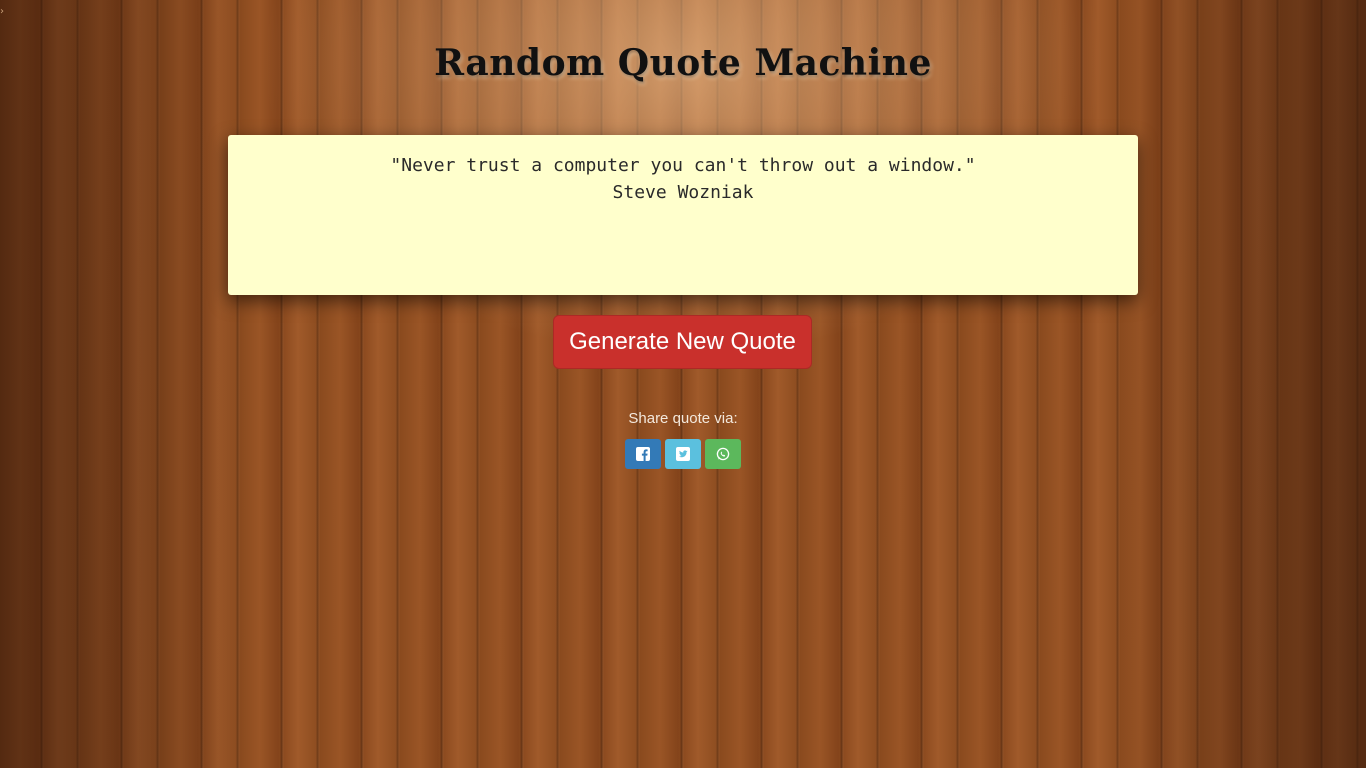 Image resolution: width=1366 pixels, height=768 pixels. I want to click on page-title: Random Quote Machine, so click(683, 63).